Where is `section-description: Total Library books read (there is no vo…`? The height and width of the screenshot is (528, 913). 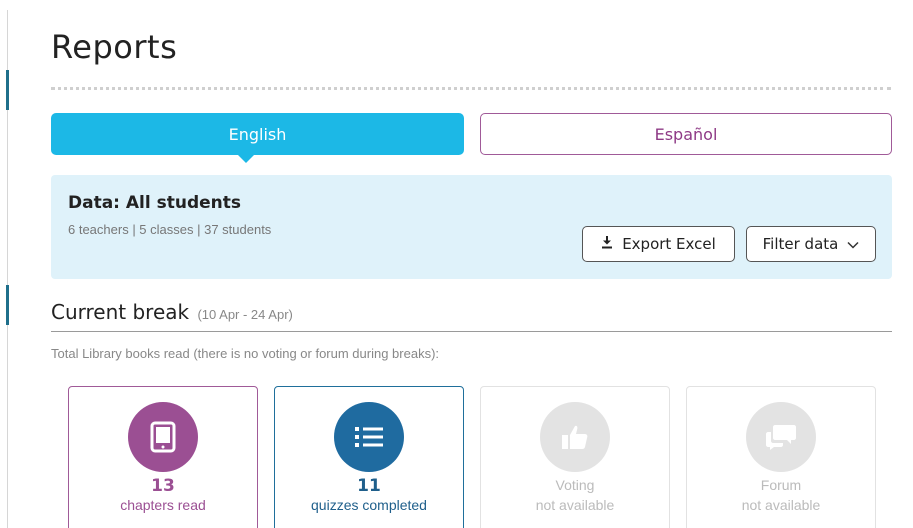
section-description: Total Library books read (there is no vo… is located at coordinates (245, 353).